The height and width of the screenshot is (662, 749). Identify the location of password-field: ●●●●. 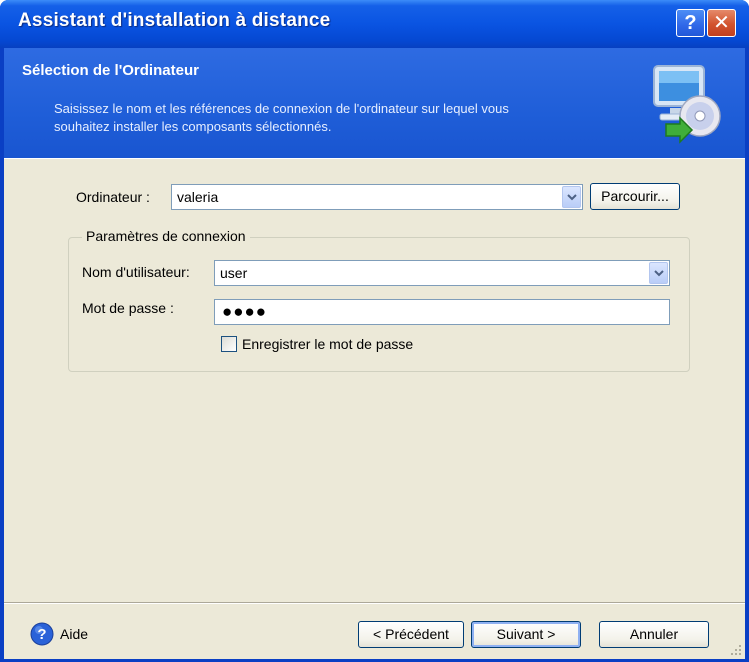
(442, 312).